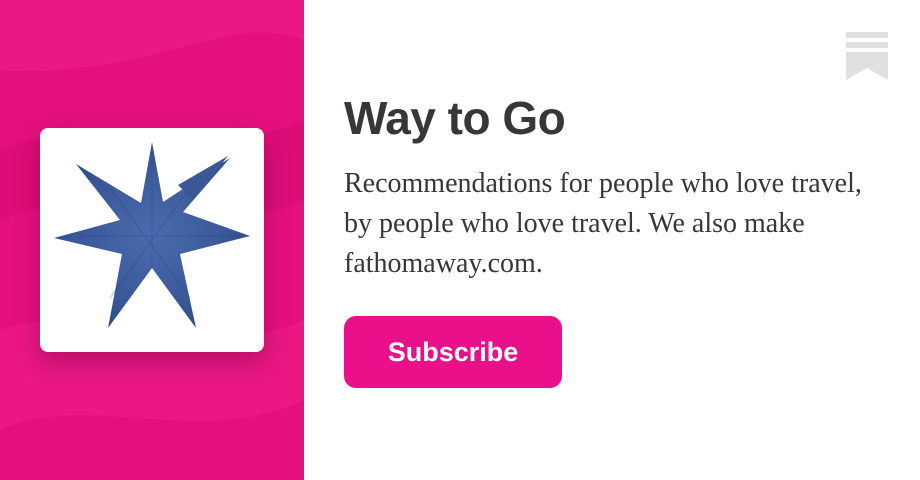  I want to click on publication-logo, so click(152, 240).